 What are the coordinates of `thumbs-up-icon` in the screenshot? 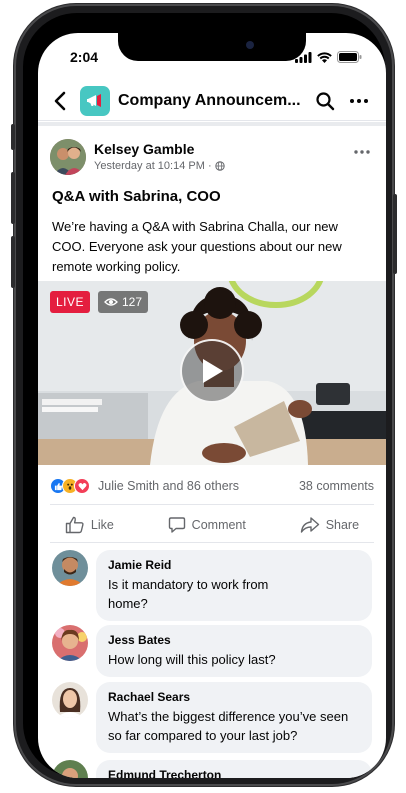 It's located at (74, 525).